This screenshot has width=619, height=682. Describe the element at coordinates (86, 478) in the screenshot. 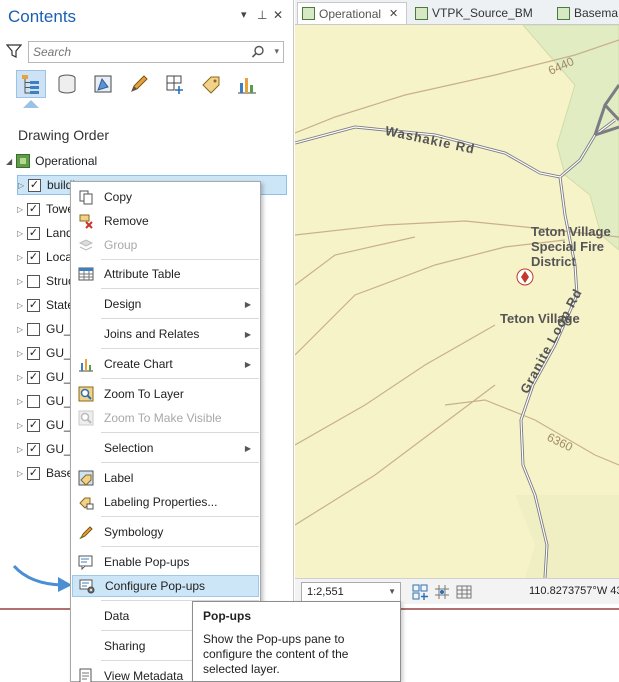

I see `label-icon` at that location.